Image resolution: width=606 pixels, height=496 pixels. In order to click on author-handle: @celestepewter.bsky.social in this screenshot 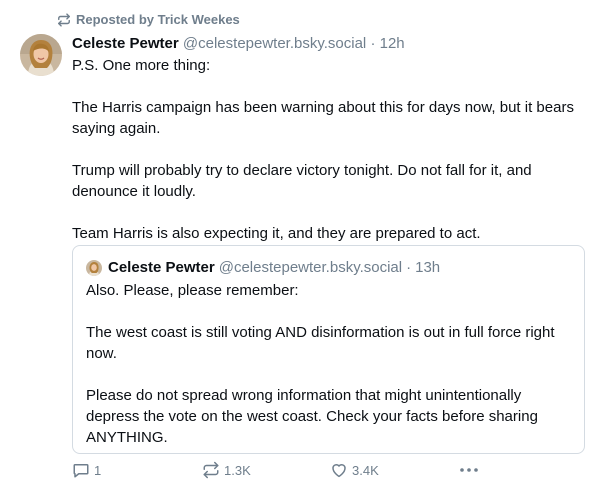, I will do `click(274, 43)`.